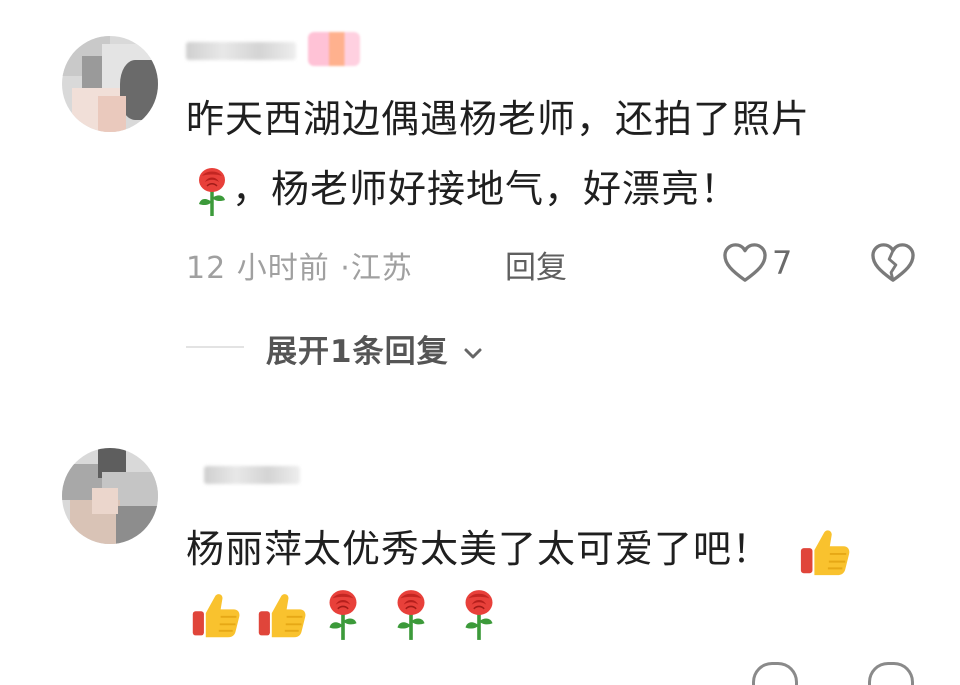 This screenshot has height=685, width=960. I want to click on dislike-button, so click(893, 263).